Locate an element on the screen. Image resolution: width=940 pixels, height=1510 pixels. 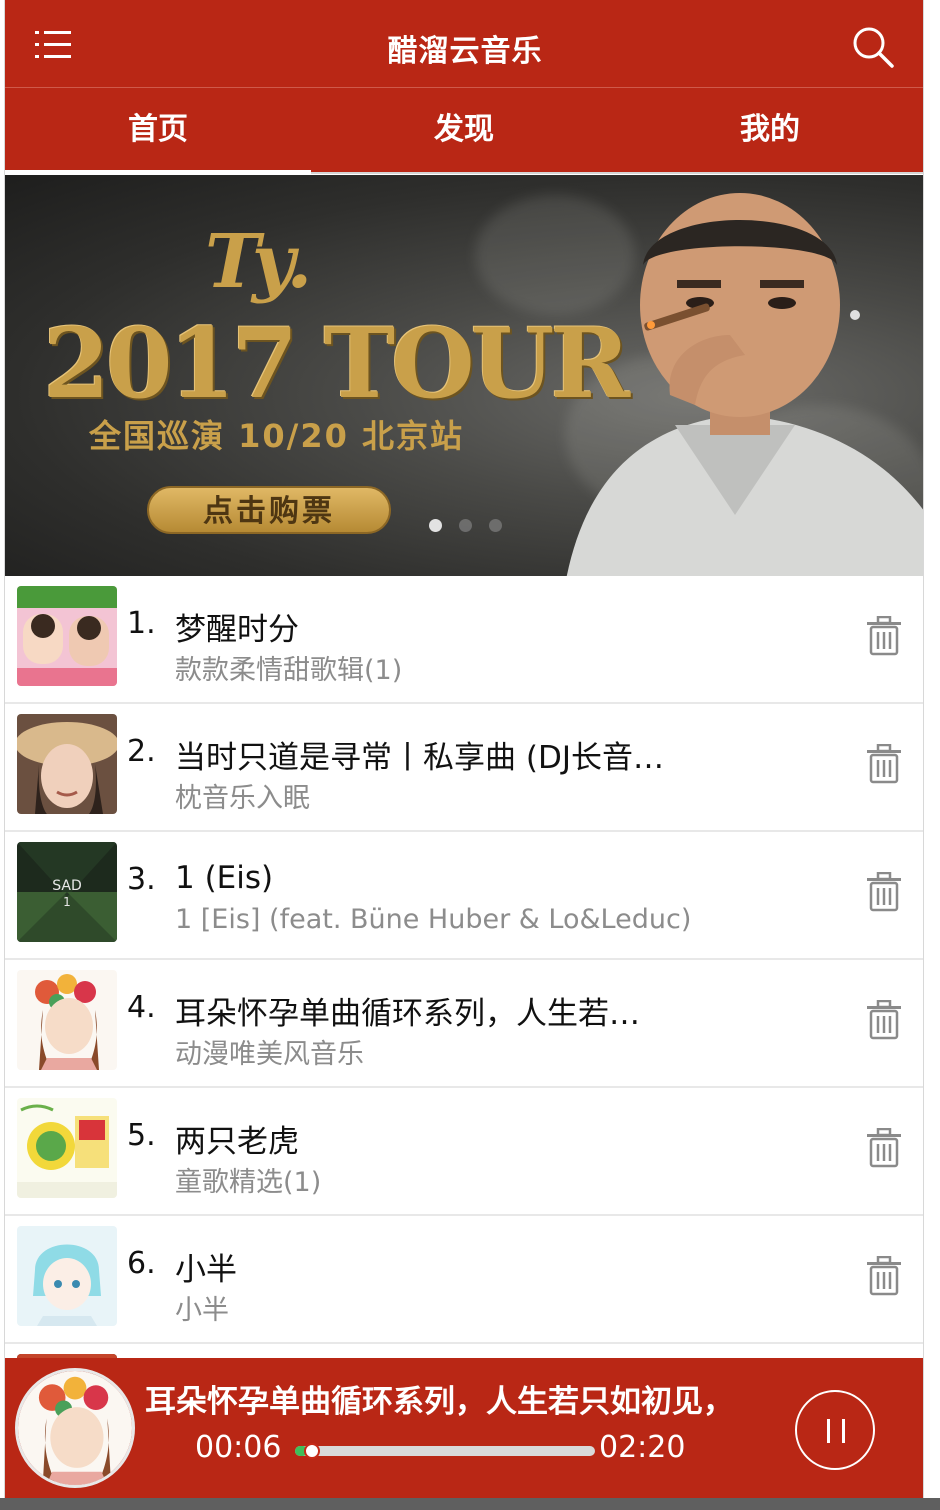
song-number: 2. is located at coordinates (141, 751).